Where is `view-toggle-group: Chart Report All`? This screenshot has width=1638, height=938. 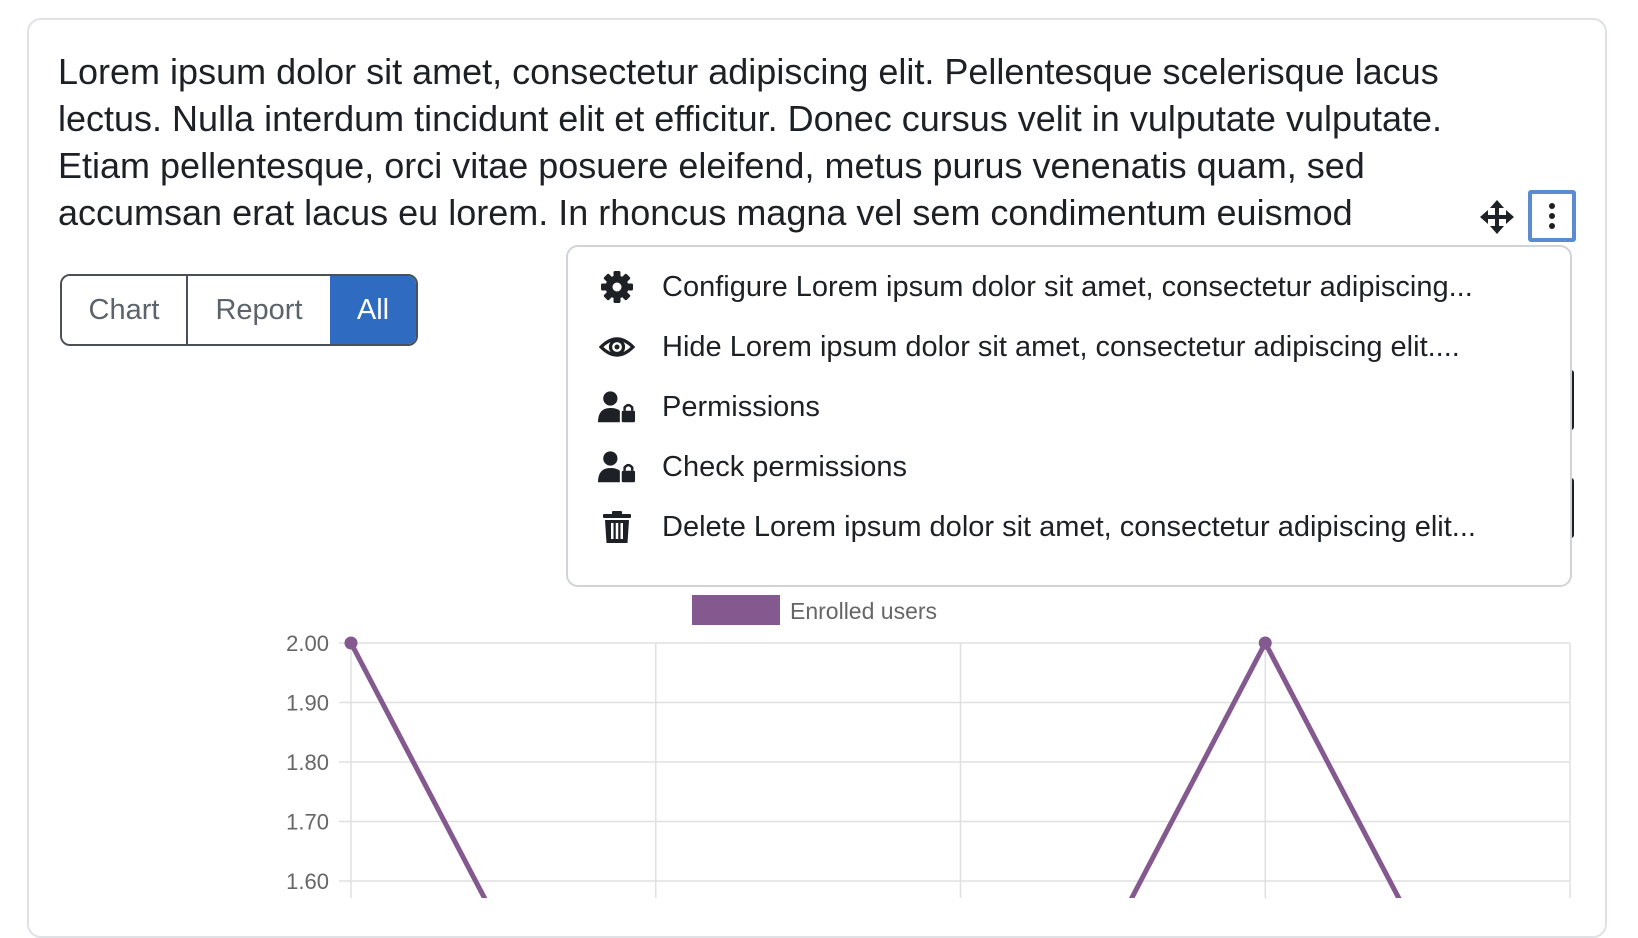
view-toggle-group: Chart Report All is located at coordinates (239, 310).